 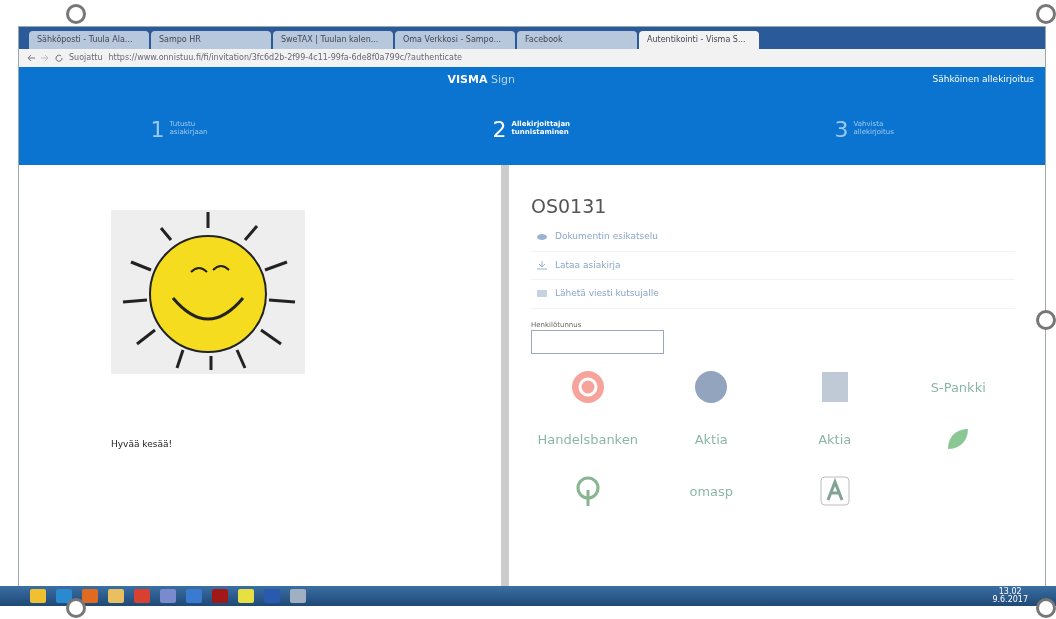 What do you see at coordinates (542, 266) in the screenshot?
I see `download-icon` at bounding box center [542, 266].